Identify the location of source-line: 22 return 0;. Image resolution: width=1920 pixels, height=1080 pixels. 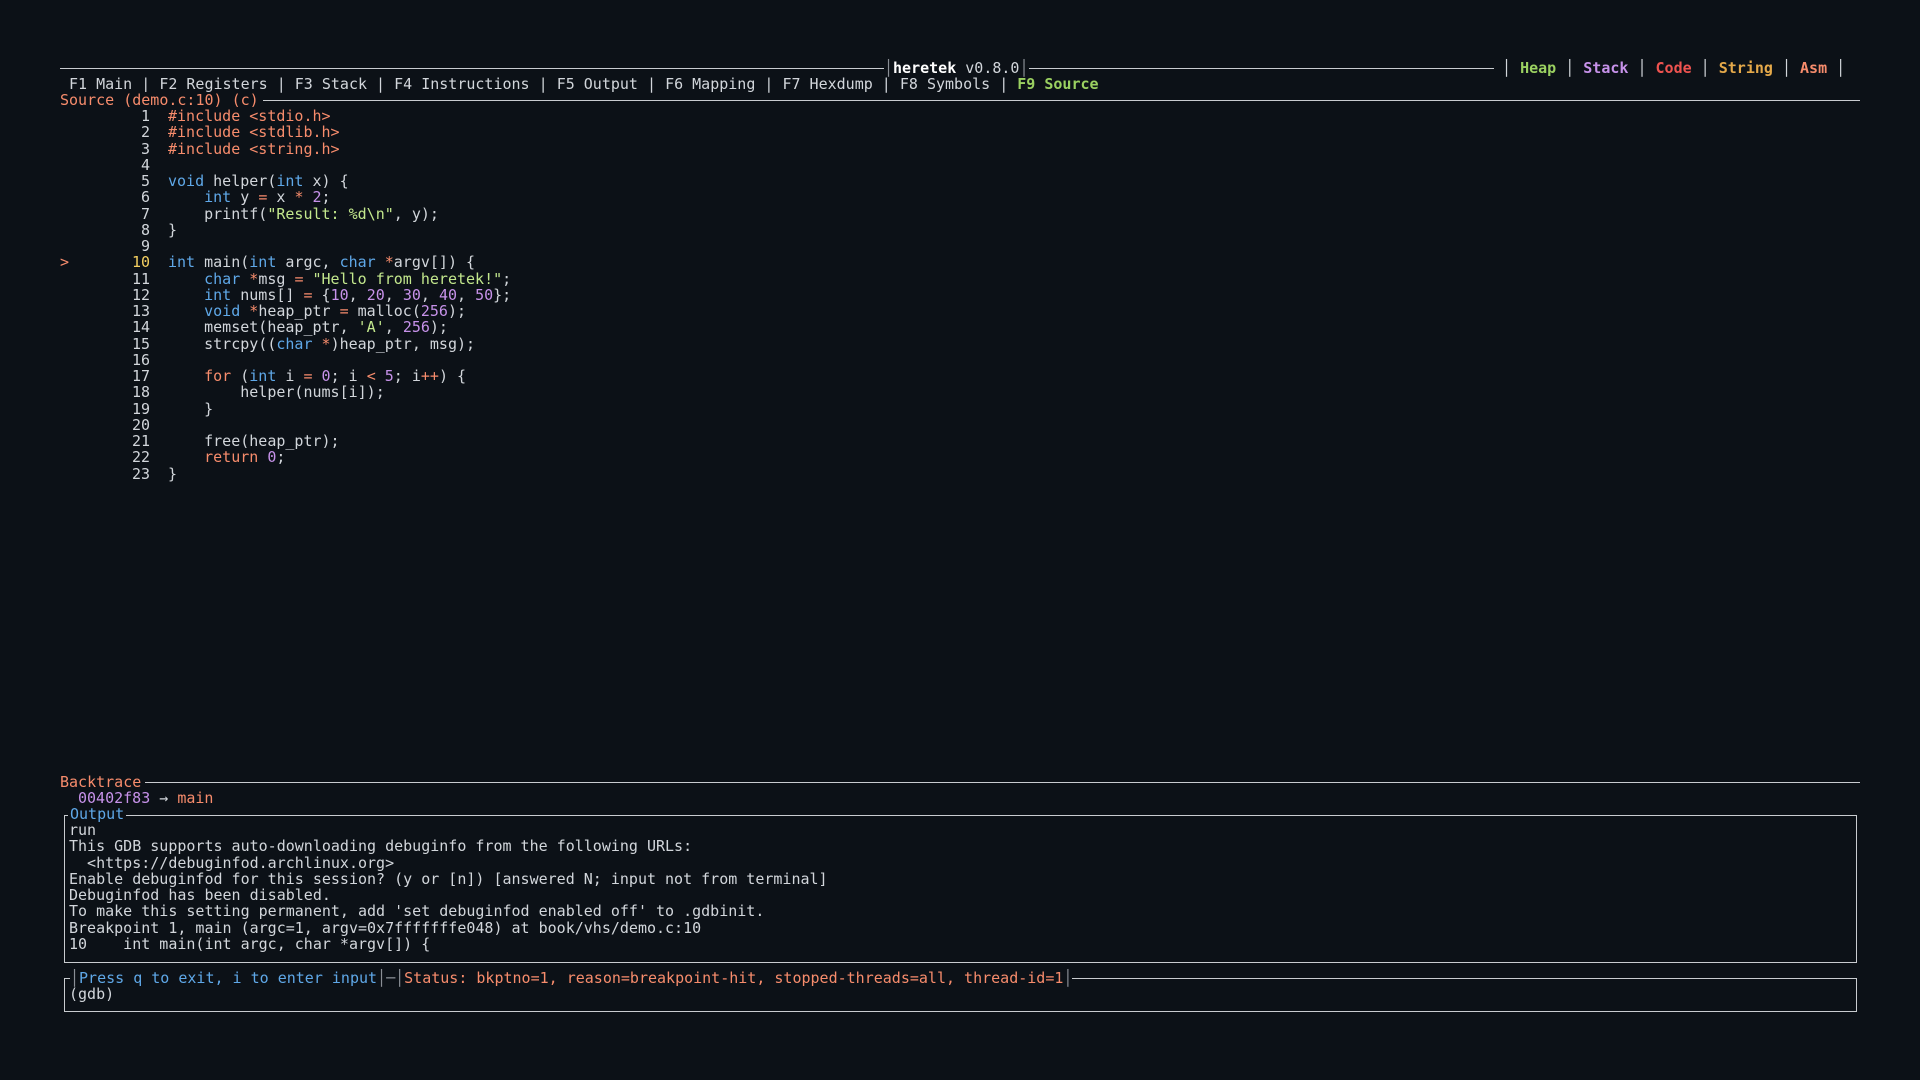
(285, 457).